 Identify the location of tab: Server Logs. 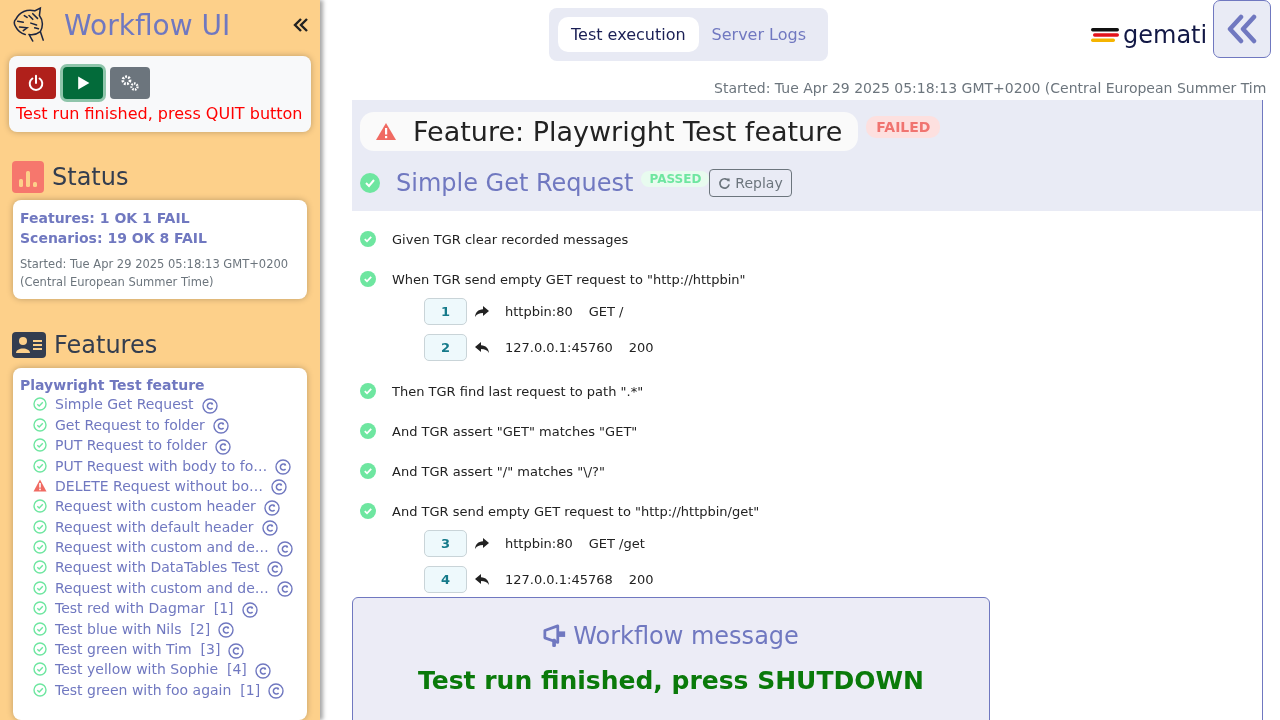
(759, 34).